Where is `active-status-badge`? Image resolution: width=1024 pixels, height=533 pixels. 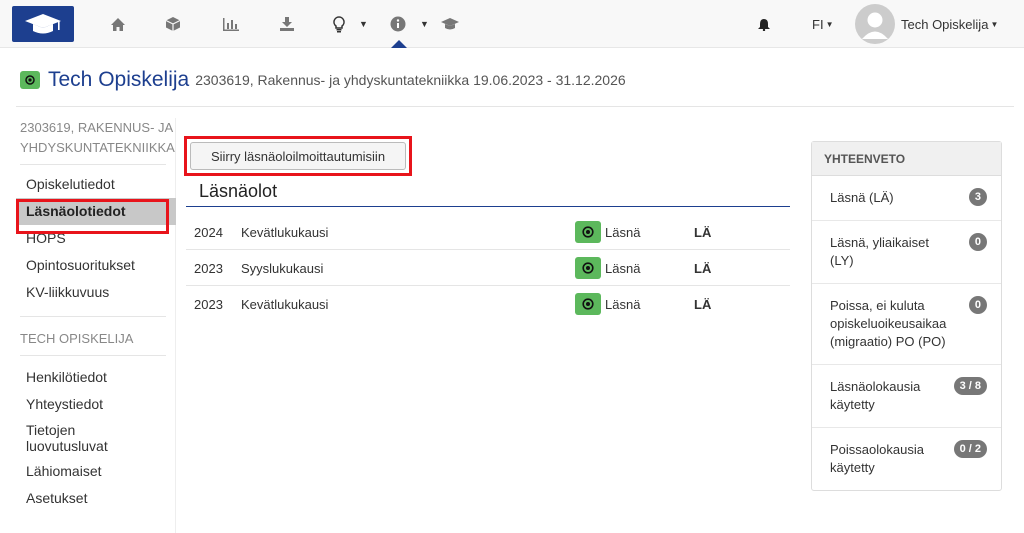 active-status-badge is located at coordinates (30, 80).